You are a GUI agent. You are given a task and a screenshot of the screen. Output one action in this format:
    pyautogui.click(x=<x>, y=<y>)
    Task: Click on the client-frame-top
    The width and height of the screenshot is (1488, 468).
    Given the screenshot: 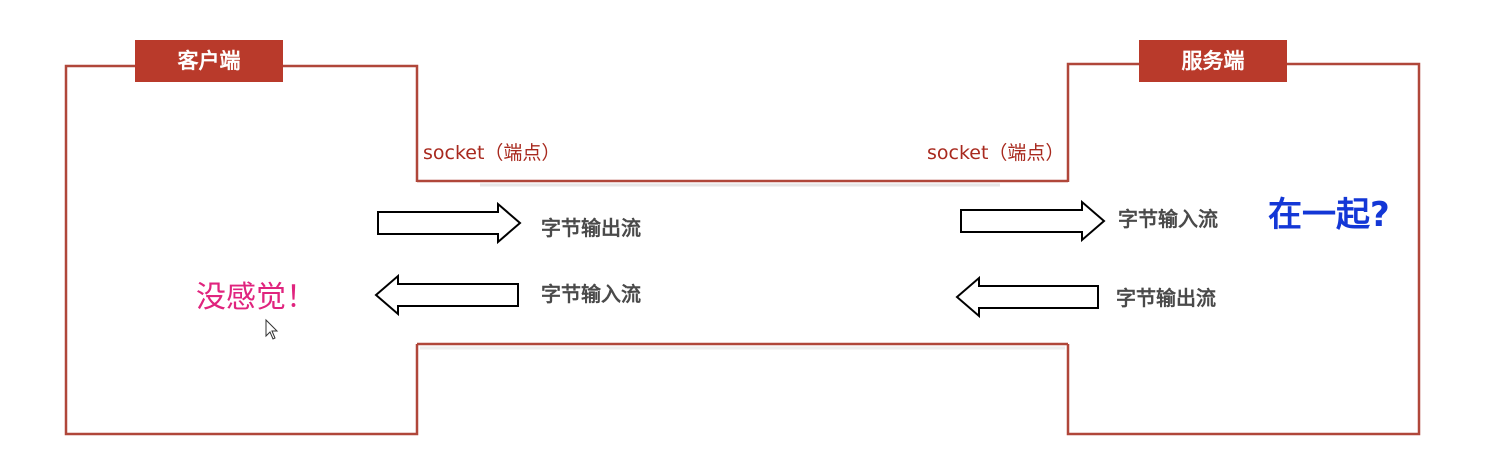 What is the action you would take?
    pyautogui.click(x=351, y=123)
    